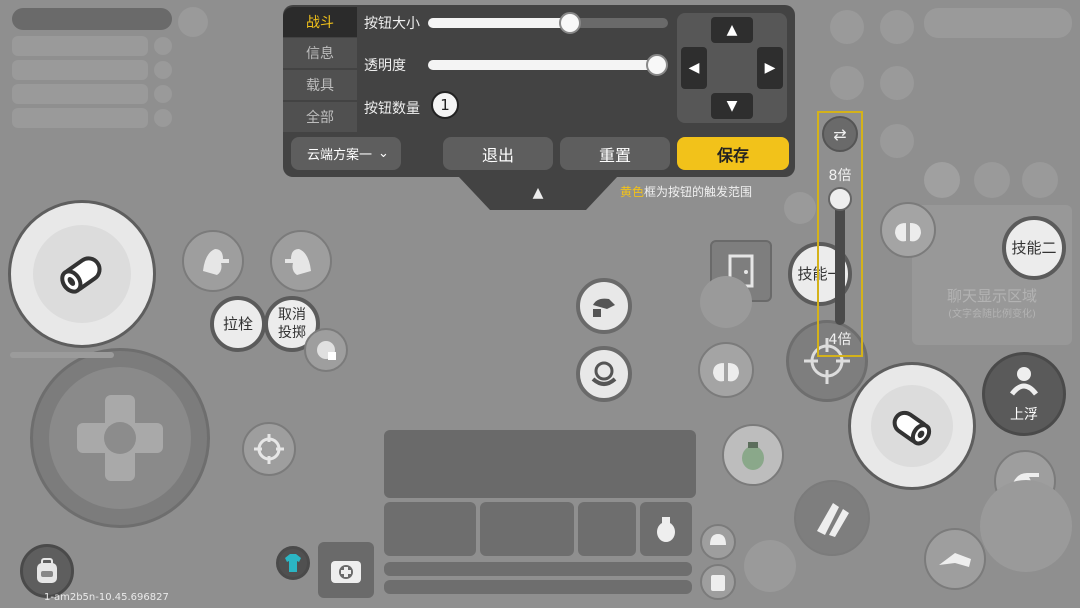 The width and height of the screenshot is (1080, 608). I want to click on dpad-up-button: ▲, so click(732, 30).